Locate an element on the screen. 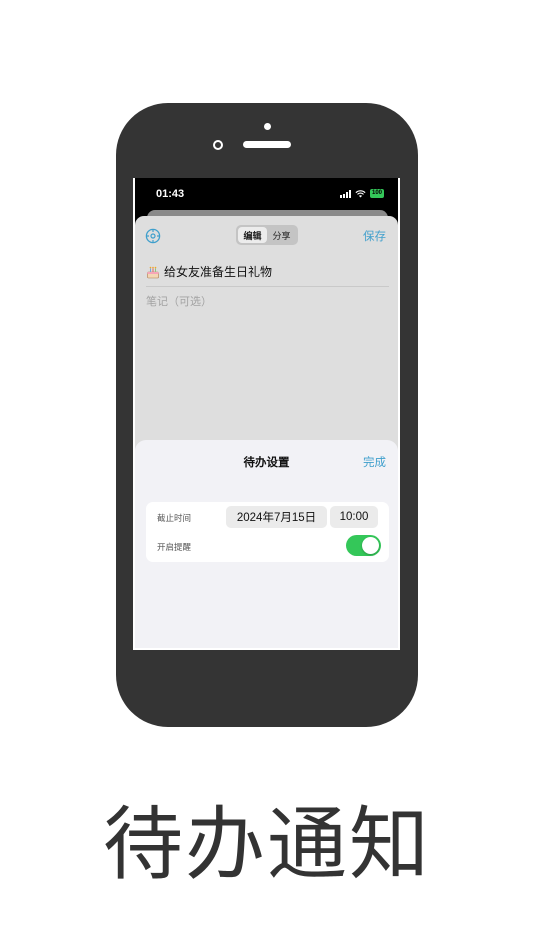  proximity-sensor is located at coordinates (267, 126).